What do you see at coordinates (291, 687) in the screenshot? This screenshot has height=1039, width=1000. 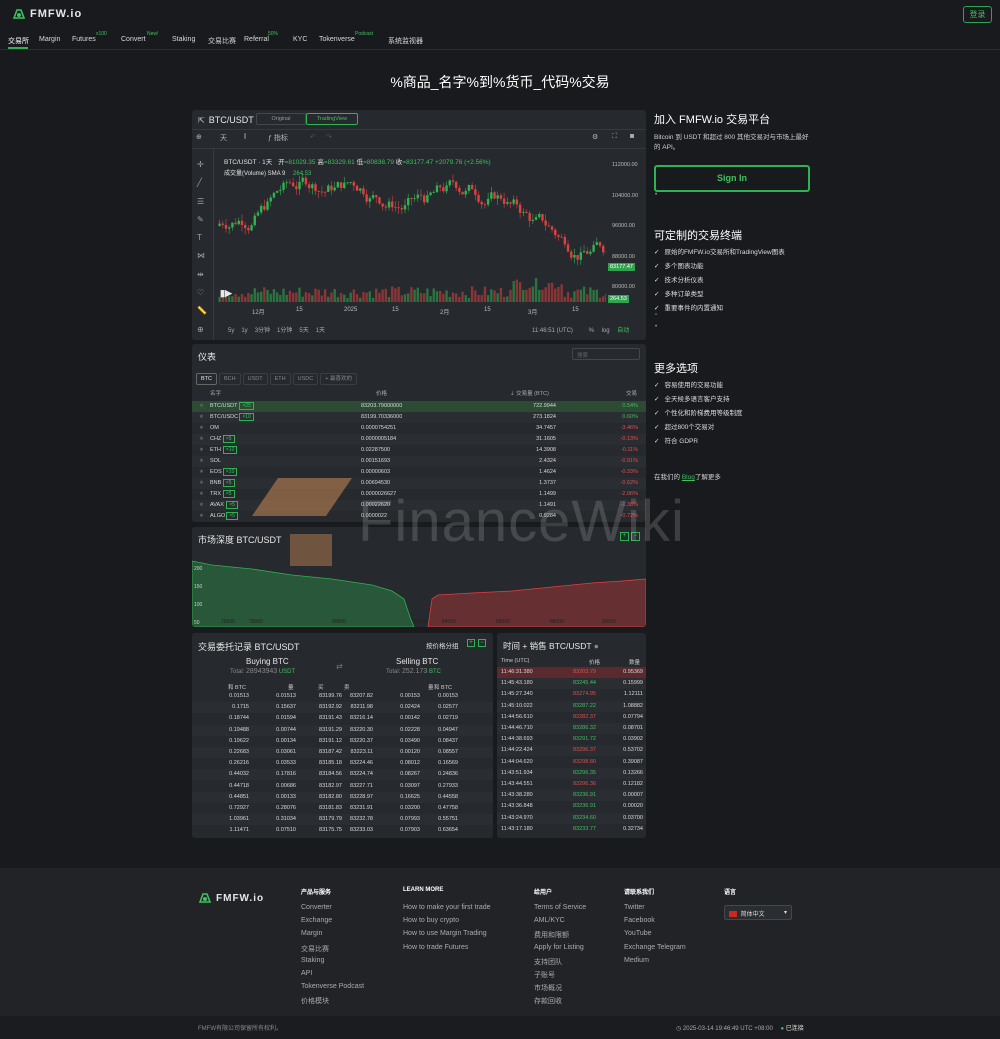 I see `orderbook-col-1: 量` at bounding box center [291, 687].